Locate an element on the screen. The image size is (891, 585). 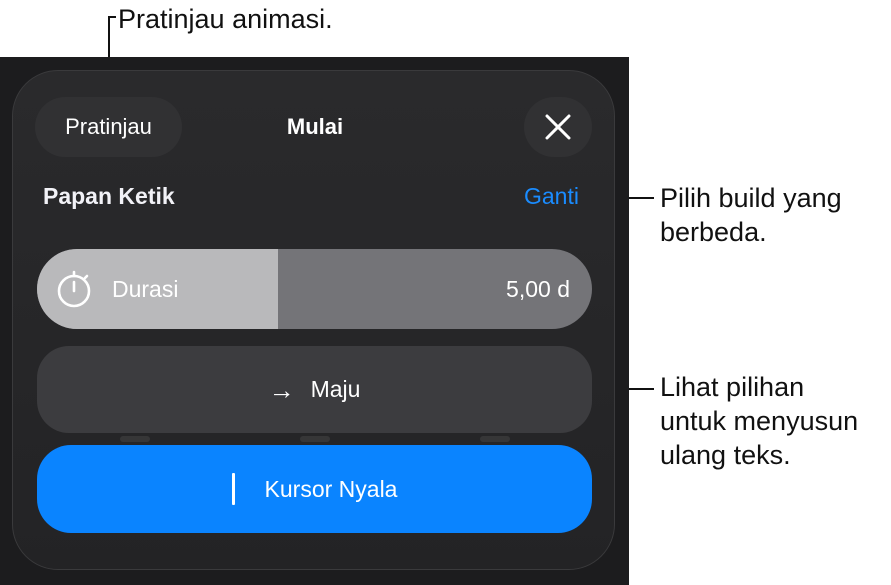
delivery-button: Kursor Nyala is located at coordinates (314, 489).